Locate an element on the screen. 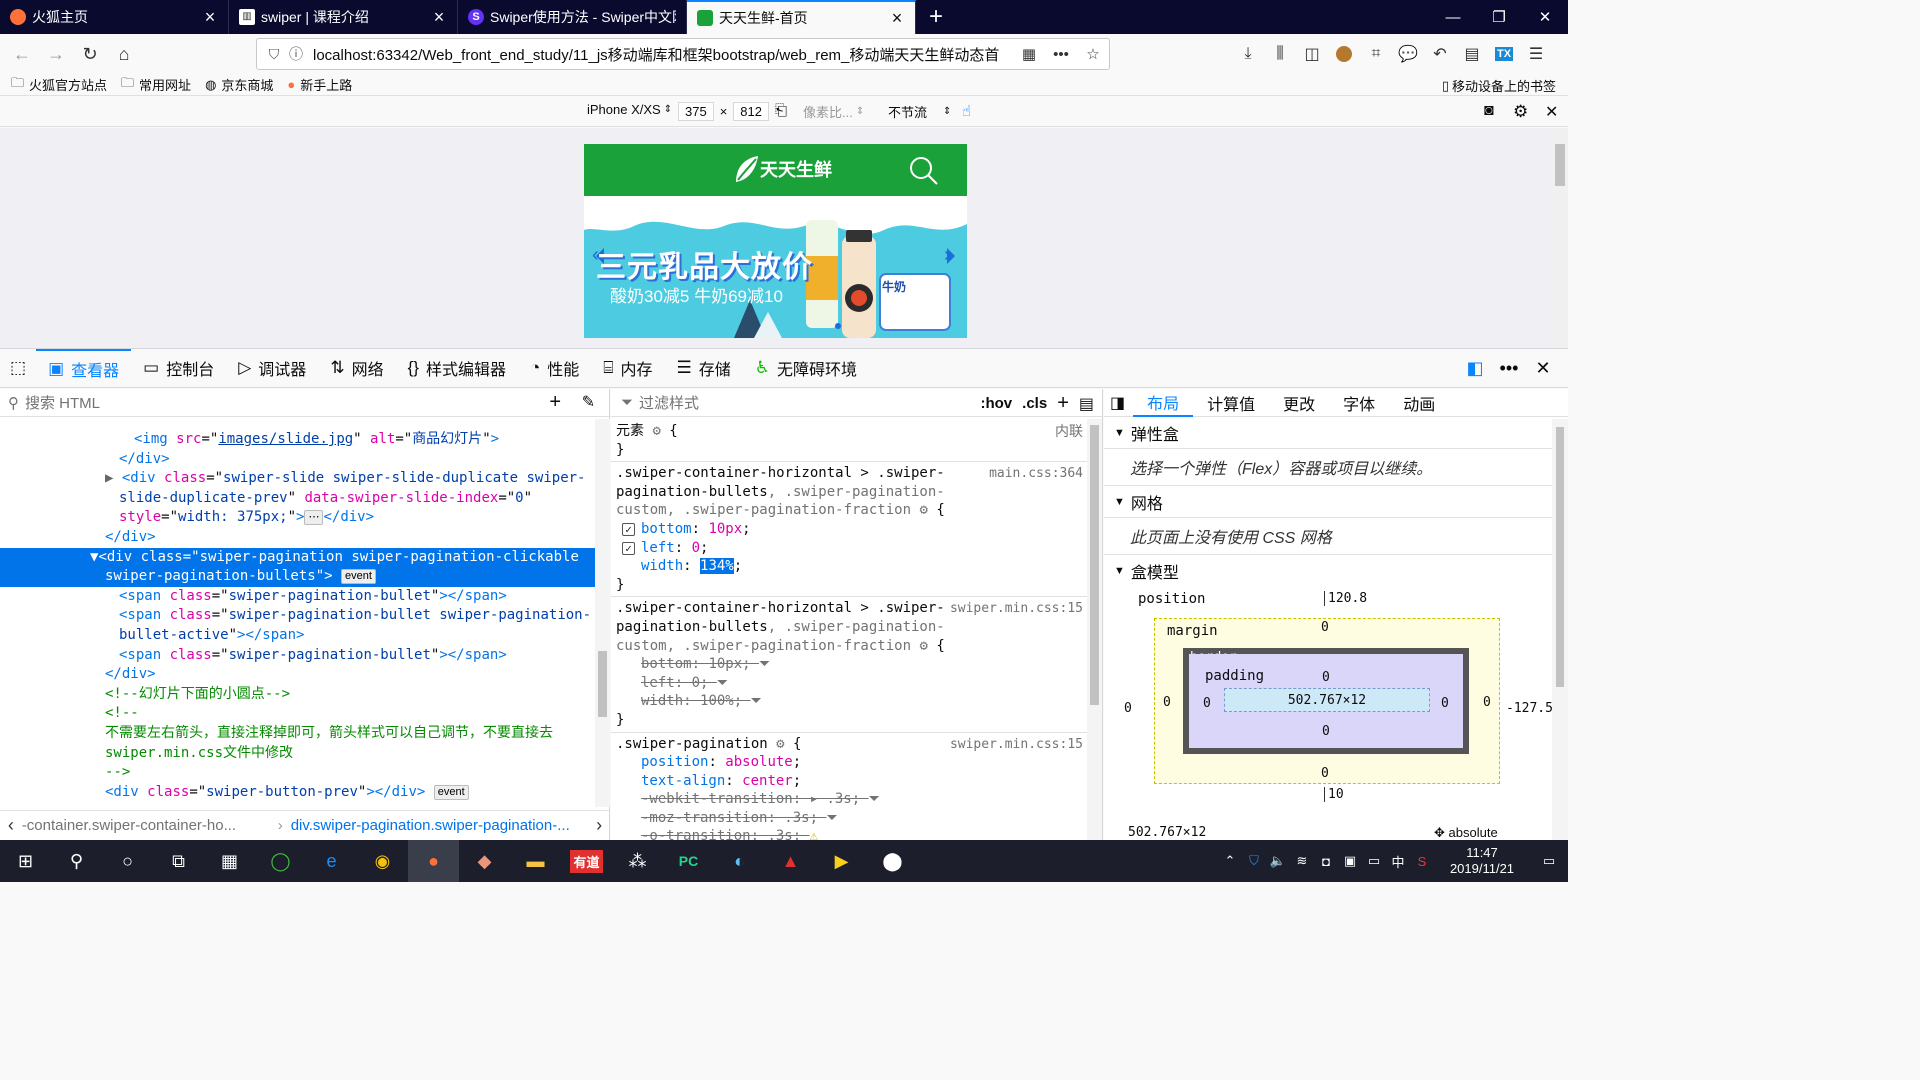 The height and width of the screenshot is (1080, 1920). wifi-icon: ≋ is located at coordinates (1302, 861).